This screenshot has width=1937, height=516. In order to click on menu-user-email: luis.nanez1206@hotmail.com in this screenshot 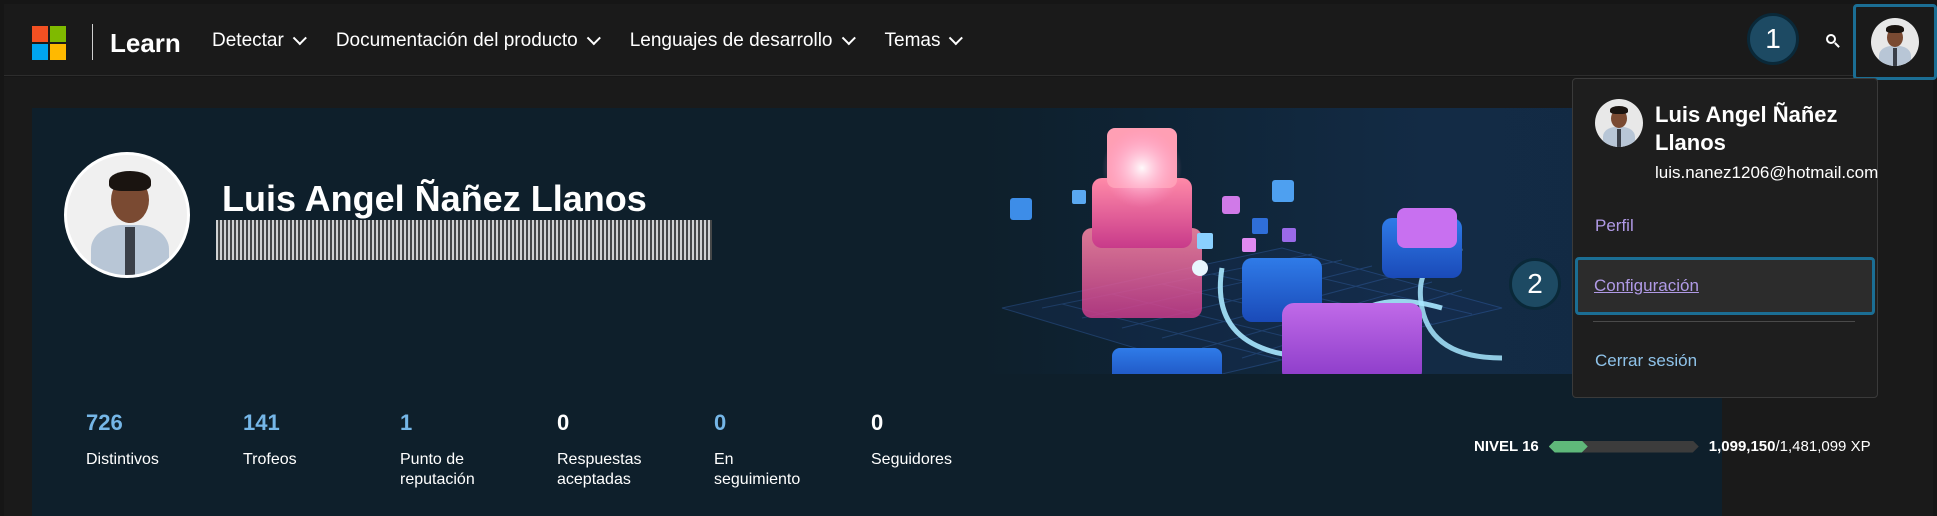, I will do `click(1767, 172)`.